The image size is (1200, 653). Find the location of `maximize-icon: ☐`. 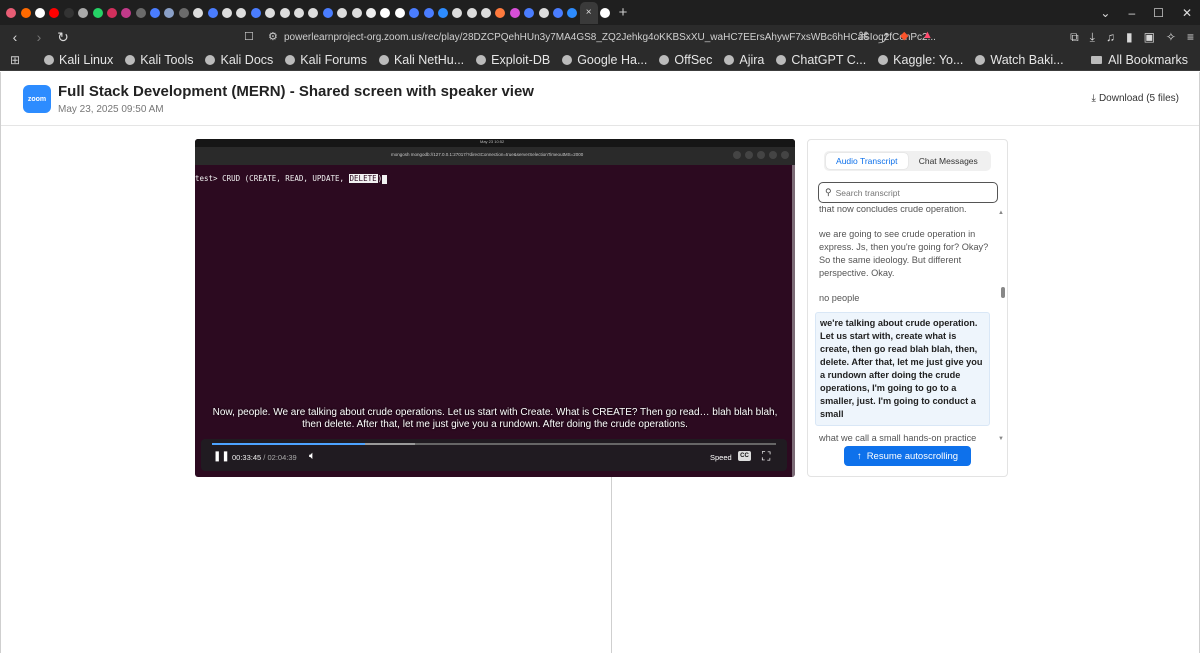

maximize-icon: ☐ is located at coordinates (1158, 13).